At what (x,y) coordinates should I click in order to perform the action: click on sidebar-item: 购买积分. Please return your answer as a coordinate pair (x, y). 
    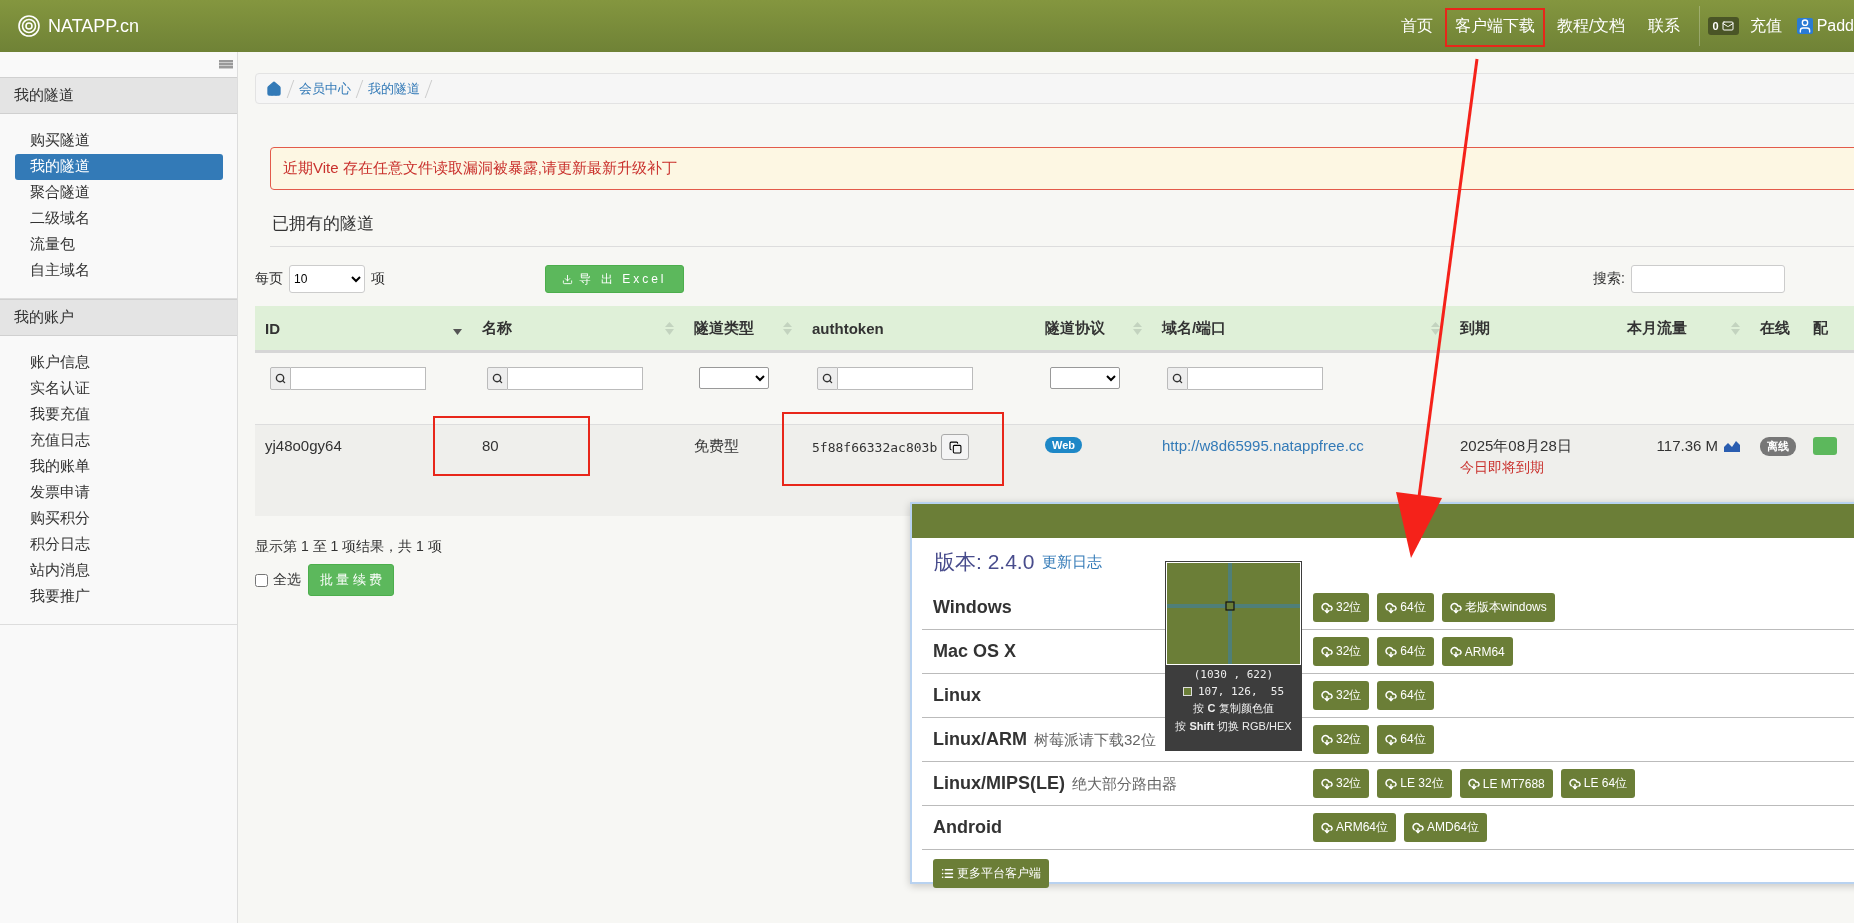
    Looking at the image, I should click on (119, 519).